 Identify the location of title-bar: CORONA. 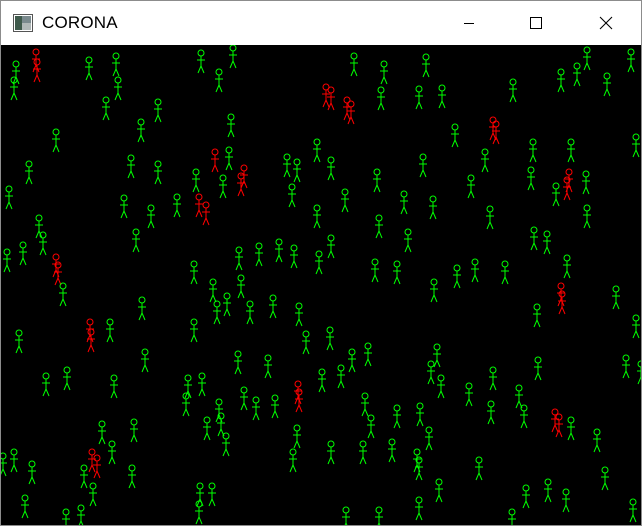
(321, 23).